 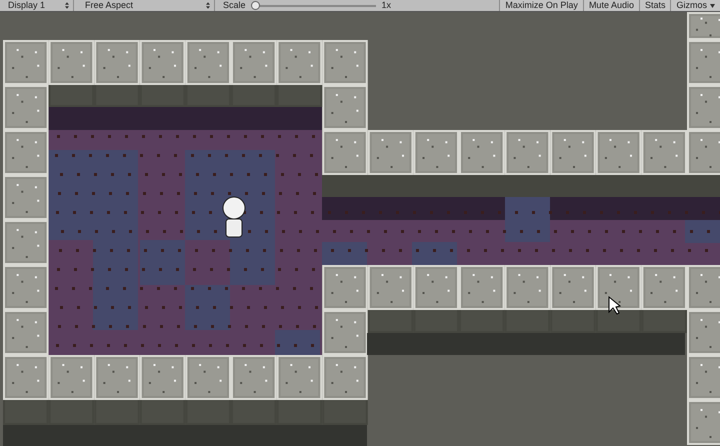 I want to click on toolbar-button: Stats, so click(x=654, y=5).